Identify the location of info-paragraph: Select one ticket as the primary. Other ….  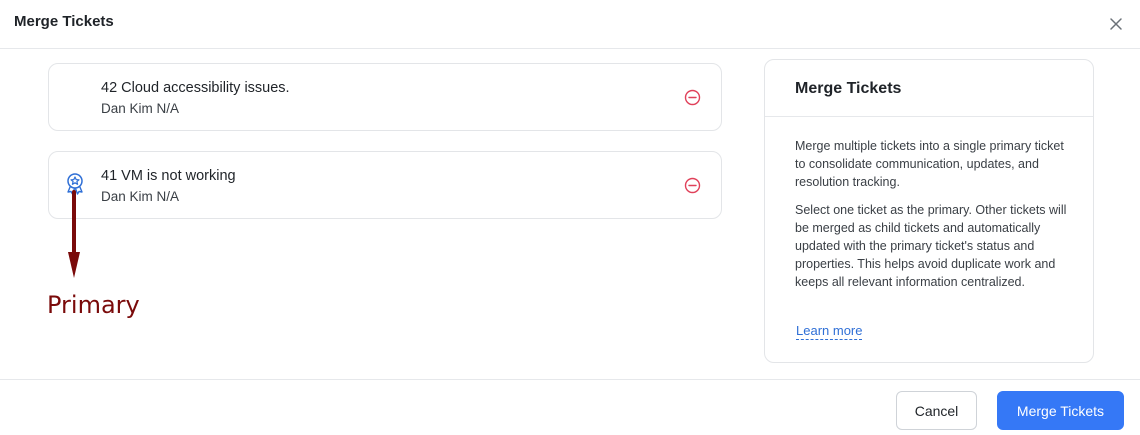
(931, 246).